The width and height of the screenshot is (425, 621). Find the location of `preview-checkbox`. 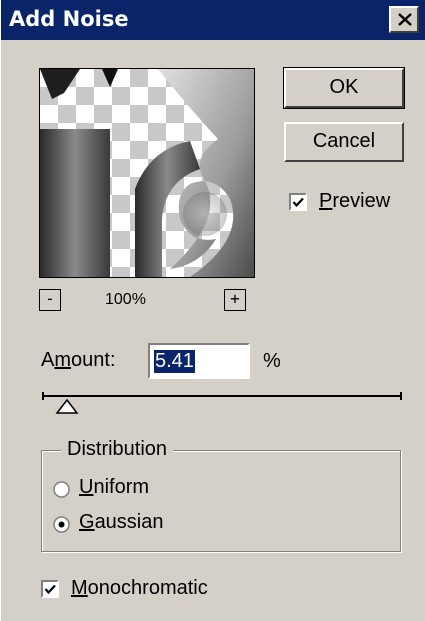

preview-checkbox is located at coordinates (298, 202).